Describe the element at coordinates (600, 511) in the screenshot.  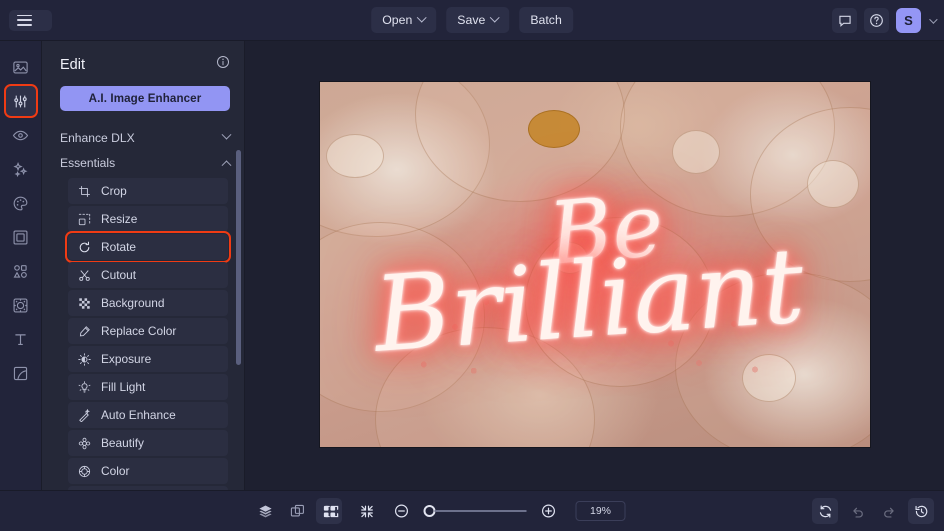
I see `zoom-level-value: 19%` at that location.